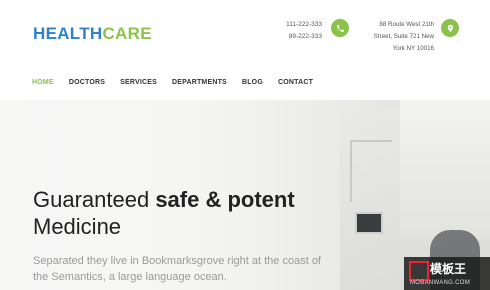  I want to click on clinic-window, so click(445, 170).